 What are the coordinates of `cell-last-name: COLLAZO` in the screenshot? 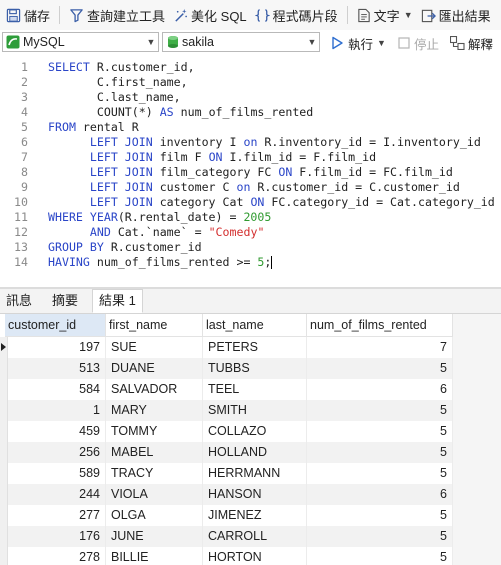 It's located at (255, 431).